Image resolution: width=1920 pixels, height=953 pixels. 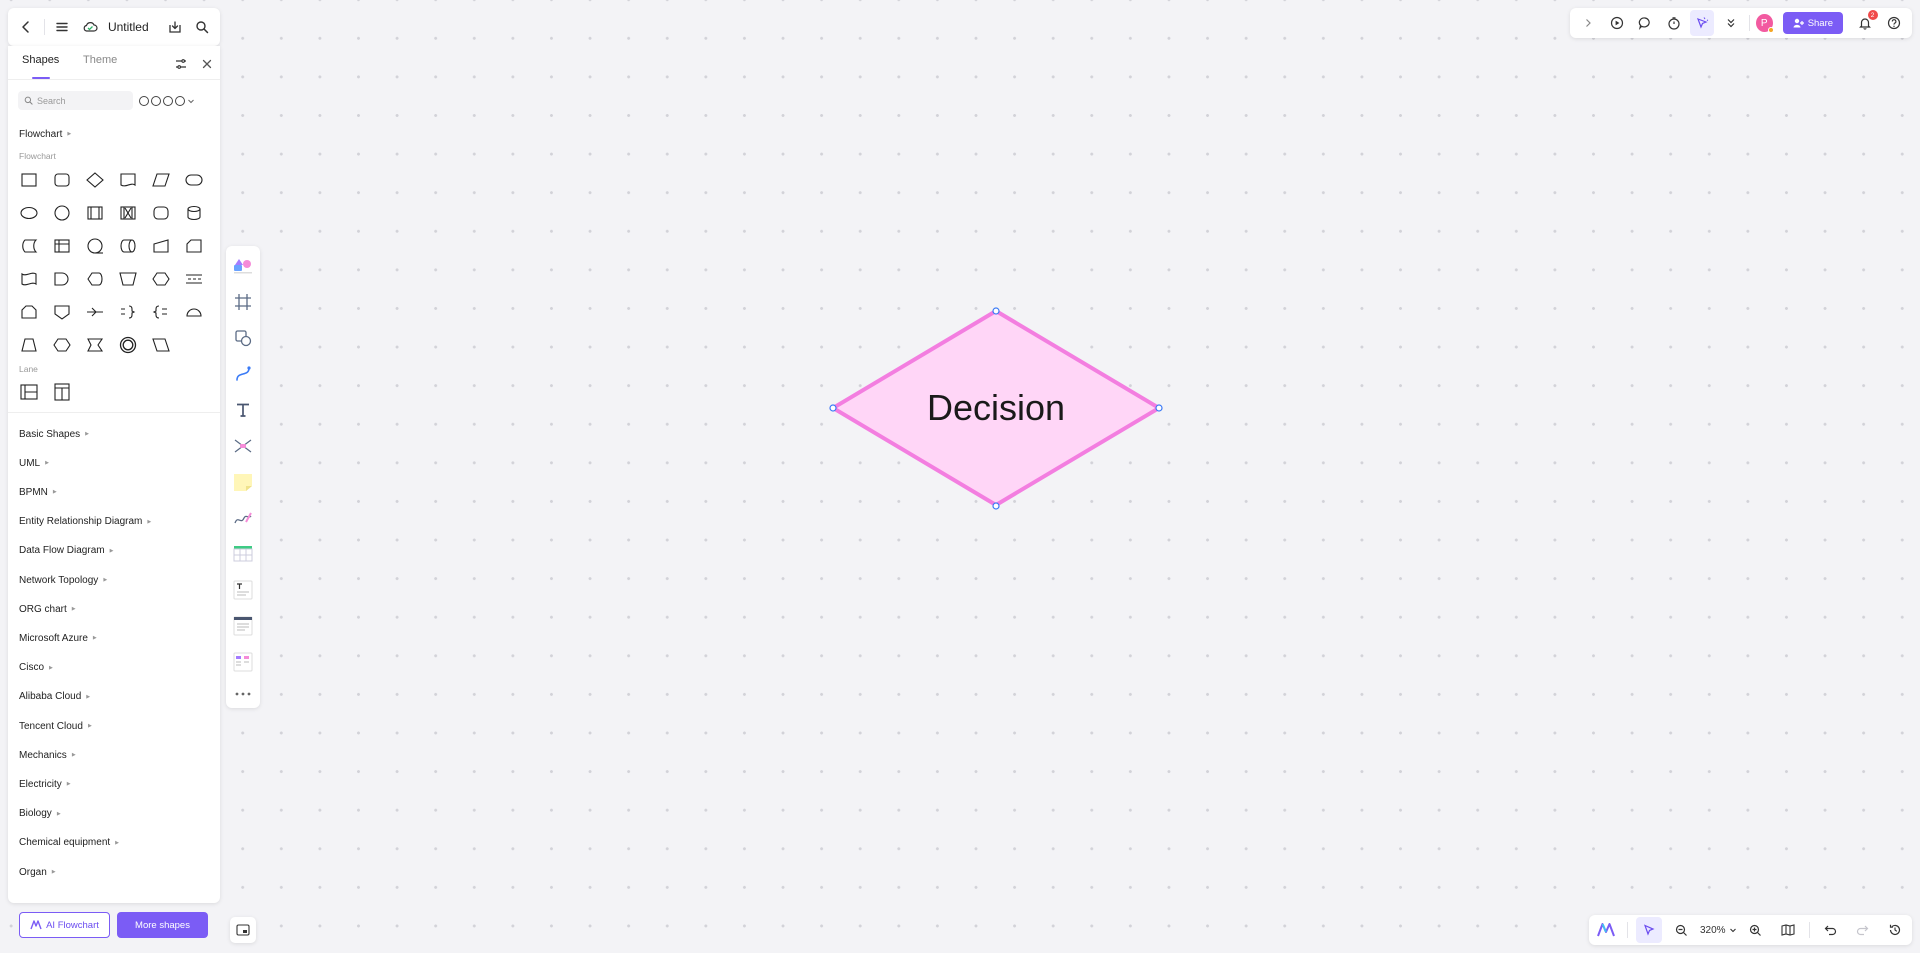 I want to click on shape-vertical-lane, so click(x=62, y=392).